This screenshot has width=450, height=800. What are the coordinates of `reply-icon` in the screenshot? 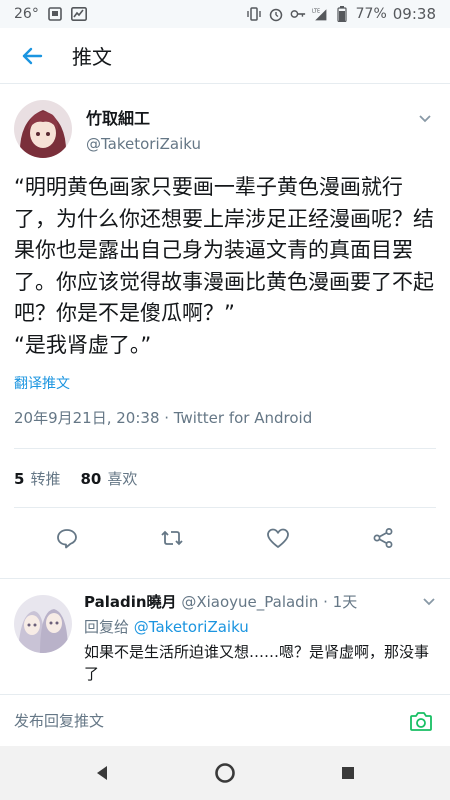 It's located at (66, 539).